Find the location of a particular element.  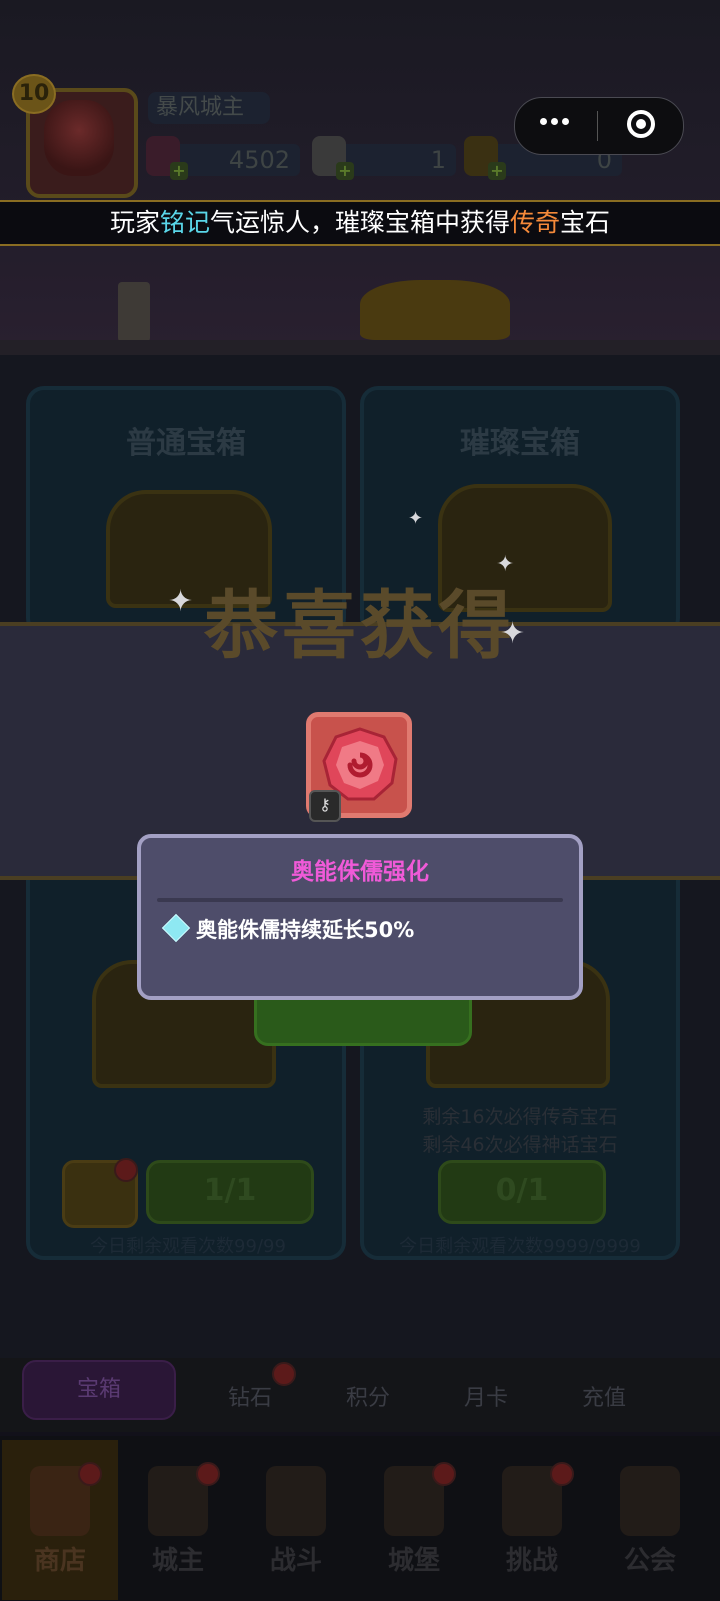

add-pink-key-button: + is located at coordinates (345, 171).